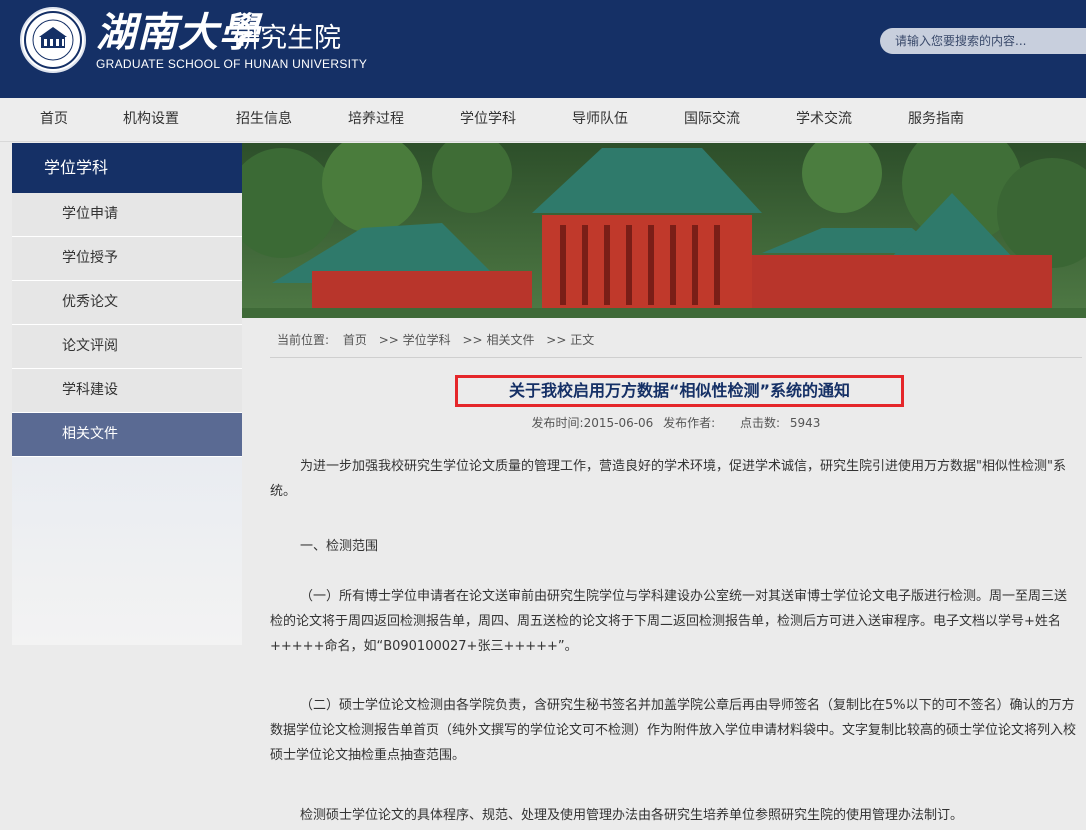 The width and height of the screenshot is (1086, 830). Describe the element at coordinates (618, 423) in the screenshot. I see `publish-date: 2015-06-06` at that location.